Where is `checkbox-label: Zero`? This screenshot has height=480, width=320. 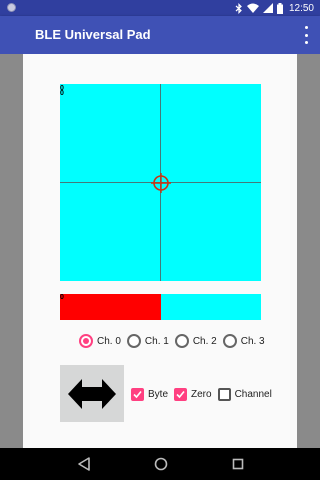 checkbox-label: Zero is located at coordinates (201, 394).